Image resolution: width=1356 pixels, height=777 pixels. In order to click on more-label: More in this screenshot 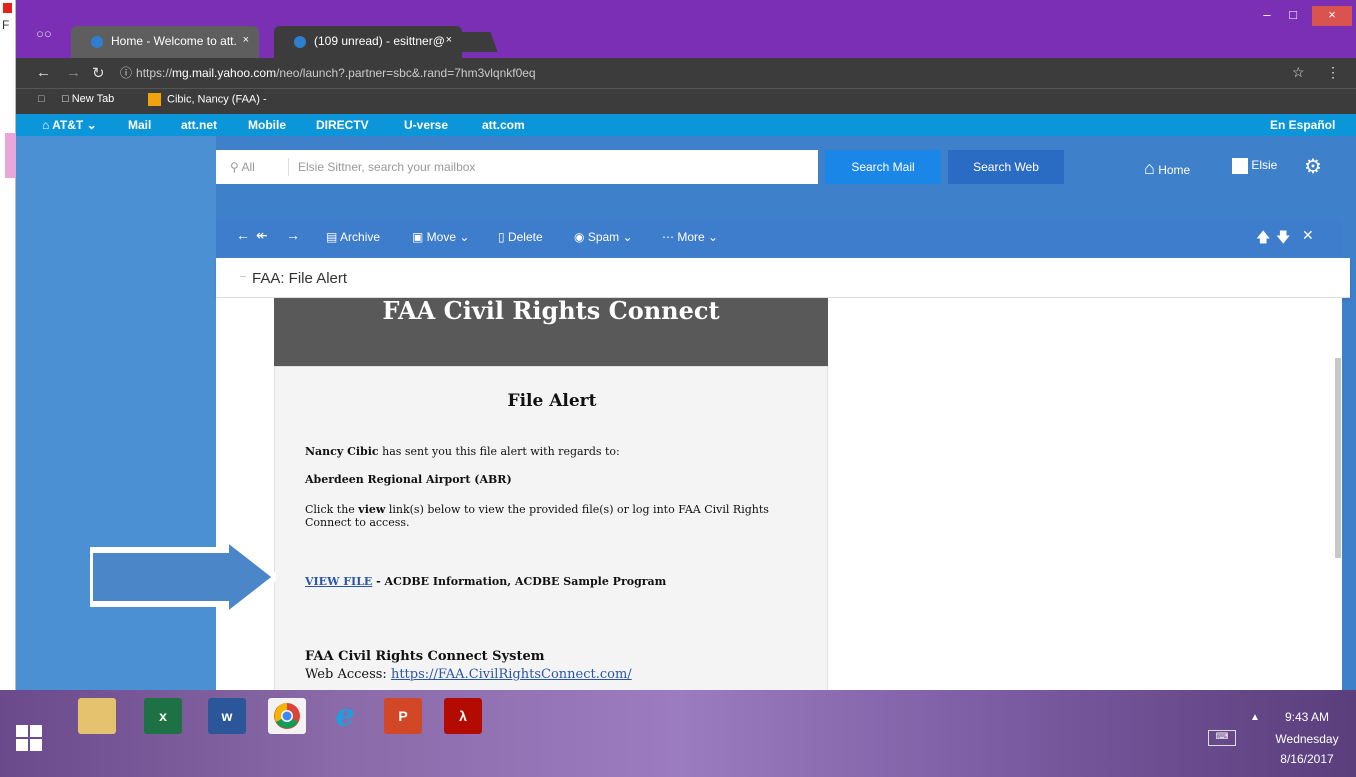, I will do `click(691, 237)`.